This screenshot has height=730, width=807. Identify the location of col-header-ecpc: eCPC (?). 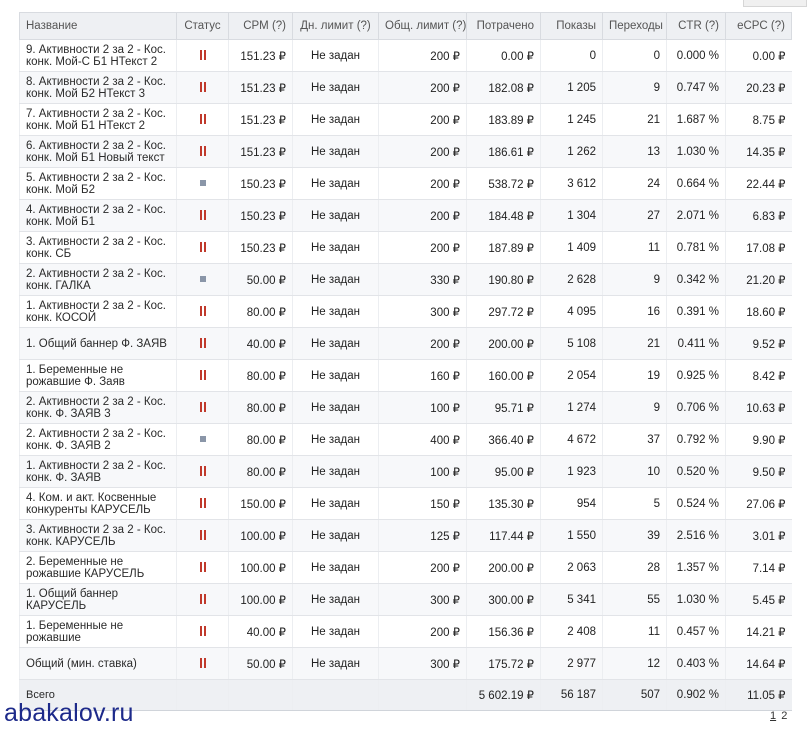
(758, 26).